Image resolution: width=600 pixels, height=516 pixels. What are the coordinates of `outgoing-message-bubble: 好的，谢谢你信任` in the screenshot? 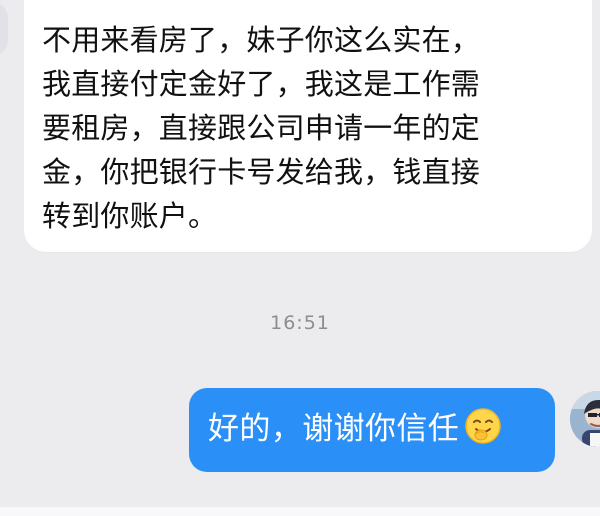 It's located at (372, 430).